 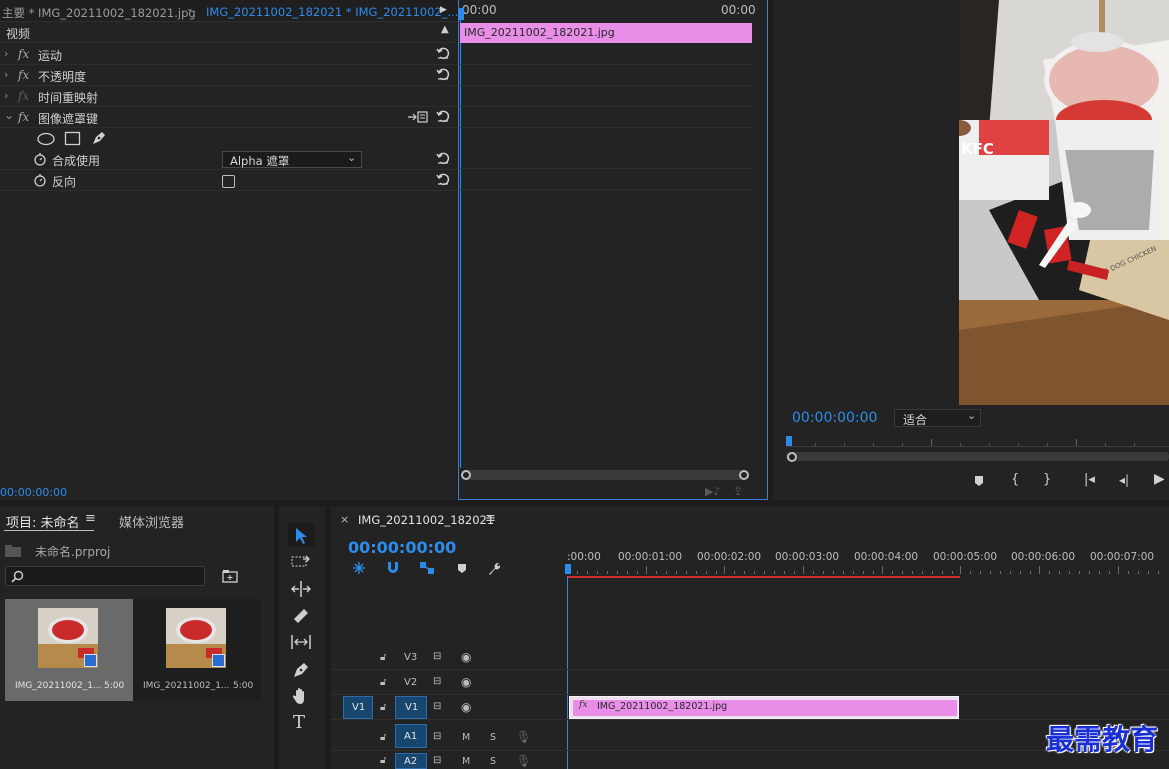 I want to click on timeline-playhead-handle, so click(x=568, y=569).